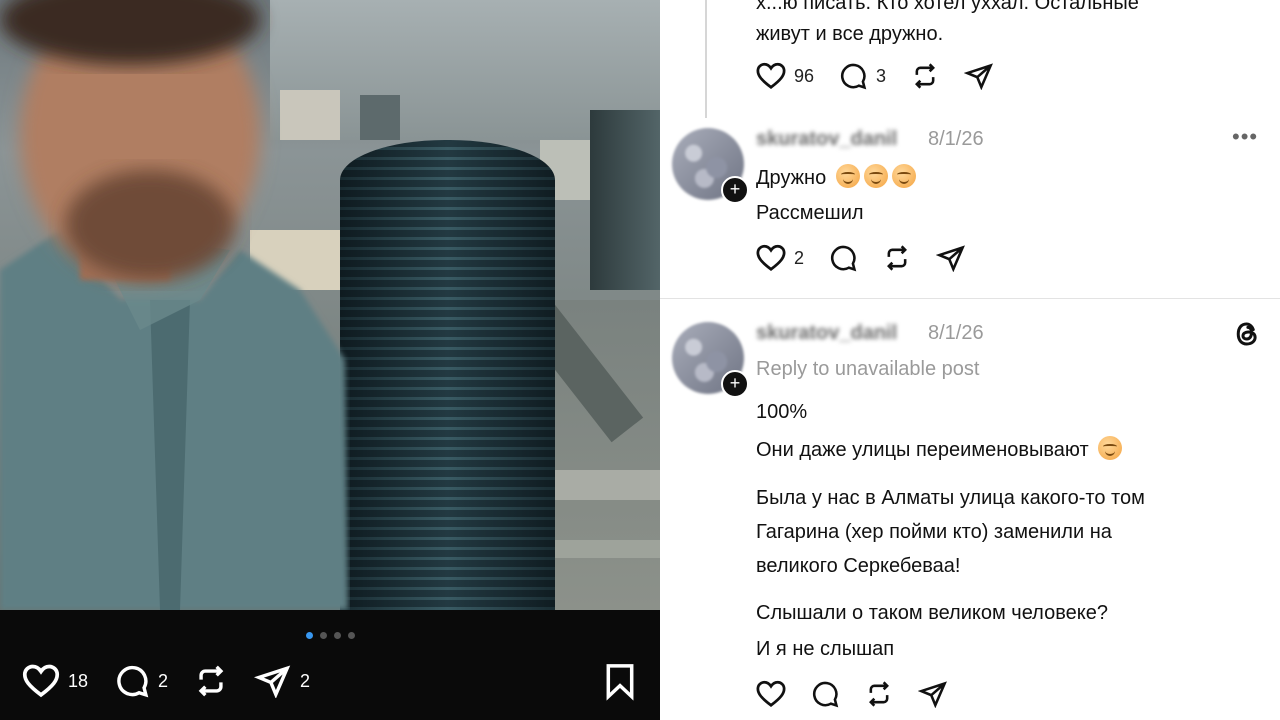  I want to click on share-button: 2, so click(282, 681).